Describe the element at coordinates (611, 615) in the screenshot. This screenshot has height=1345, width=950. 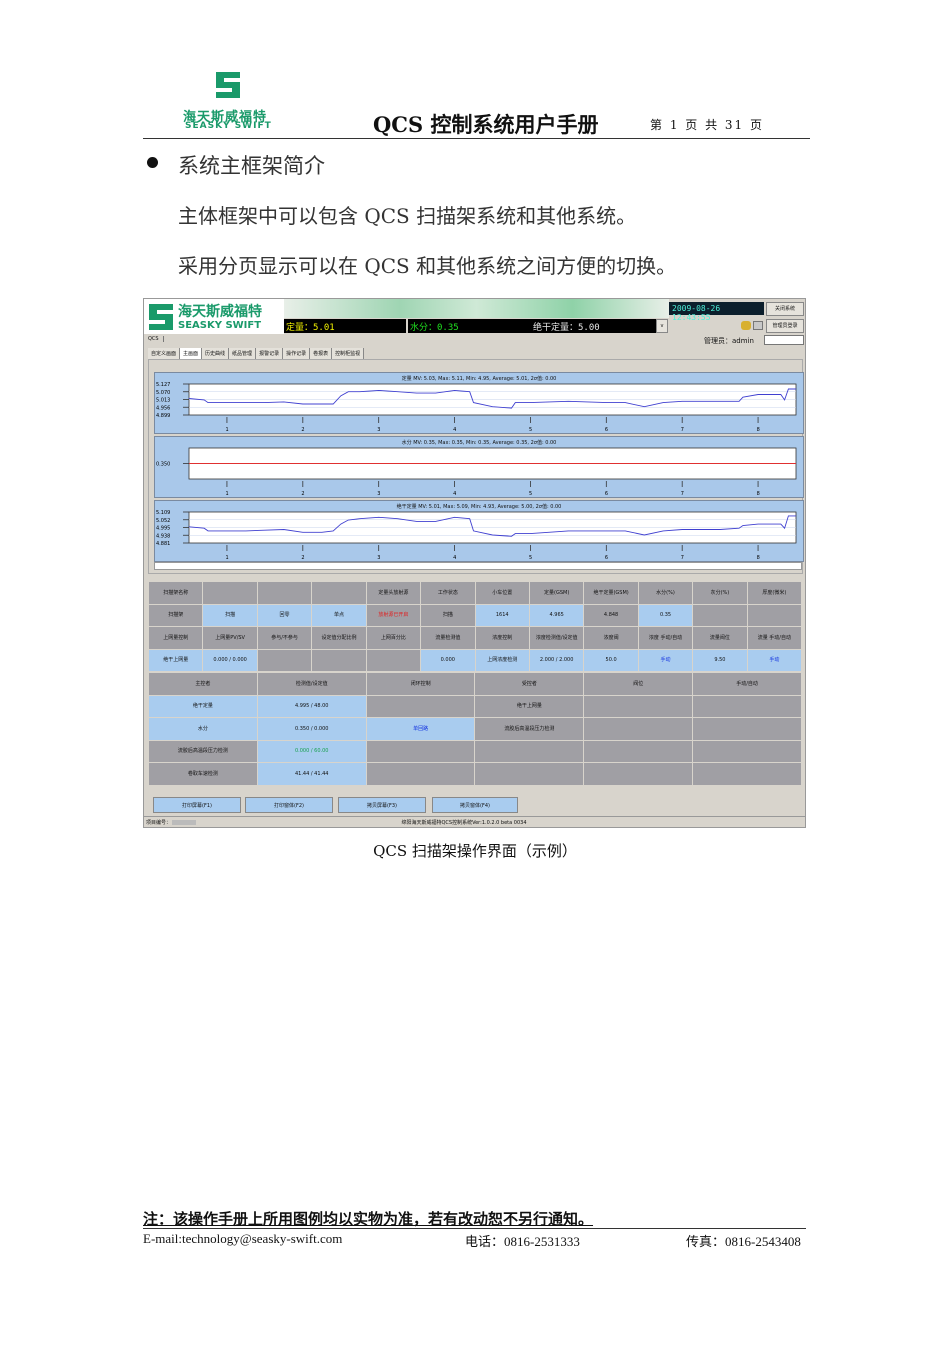
I see `grid-cell: 4.848` at that location.